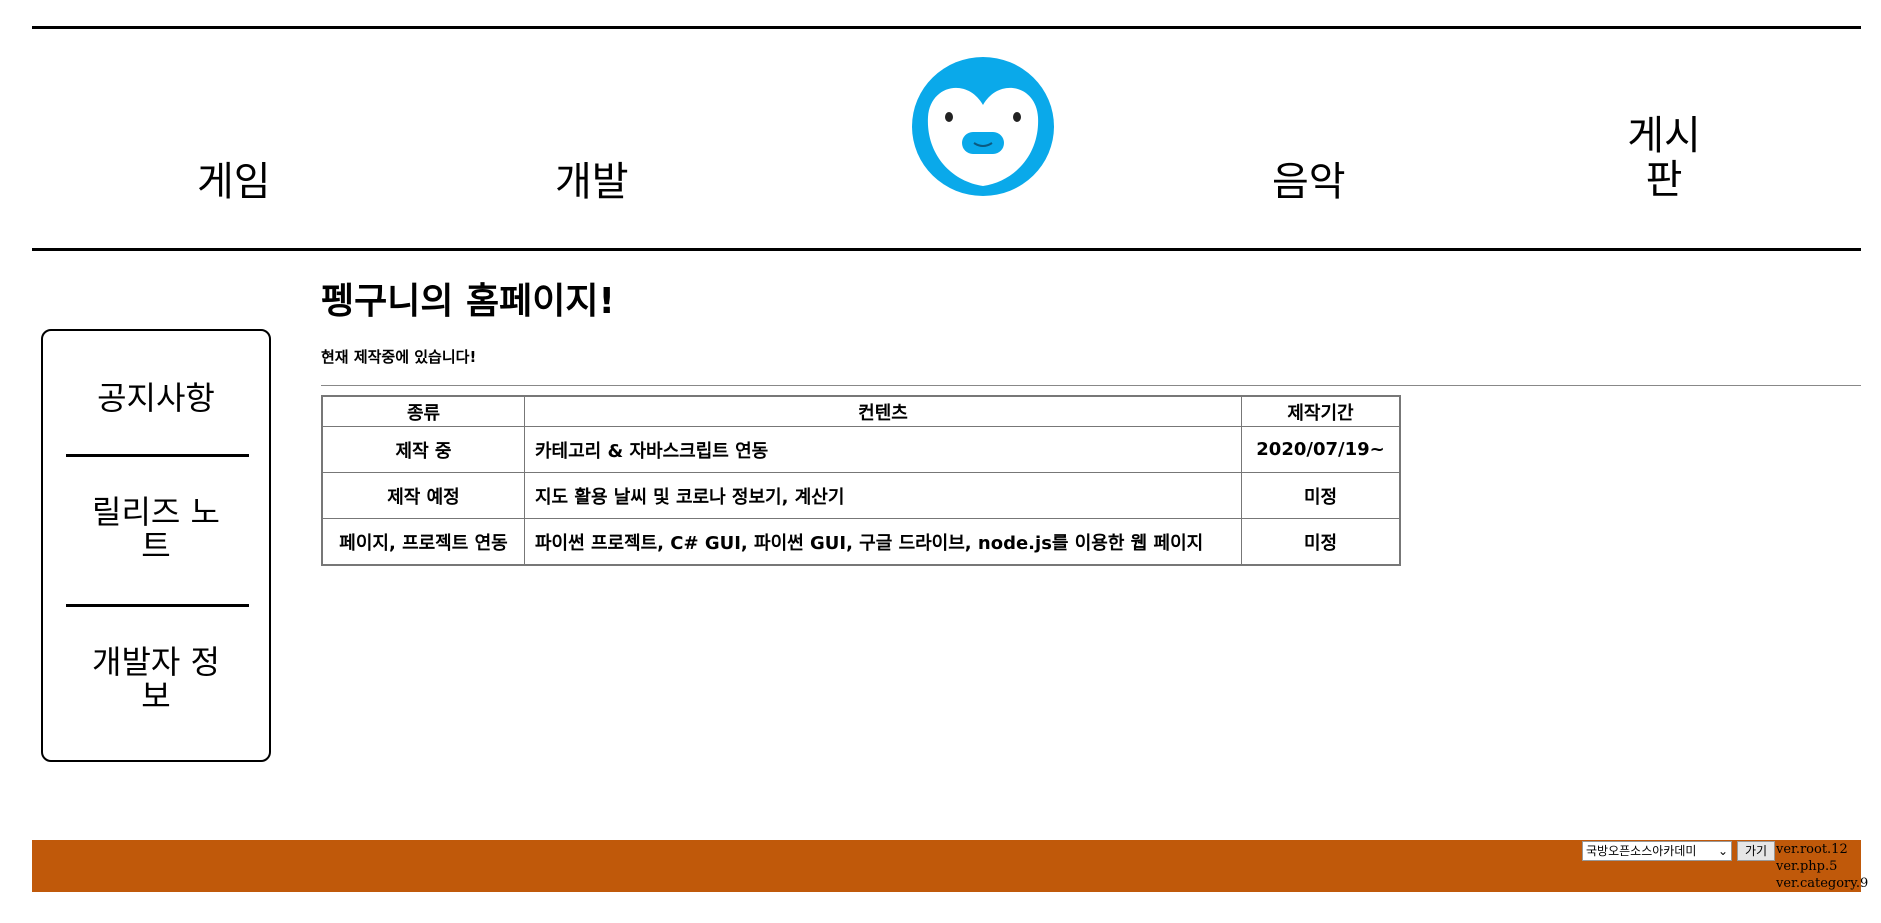 Image resolution: width=1881 pixels, height=923 pixels. I want to click on table-cell-contents: 카테고리 & 자바스크립트 연동, so click(883, 449).